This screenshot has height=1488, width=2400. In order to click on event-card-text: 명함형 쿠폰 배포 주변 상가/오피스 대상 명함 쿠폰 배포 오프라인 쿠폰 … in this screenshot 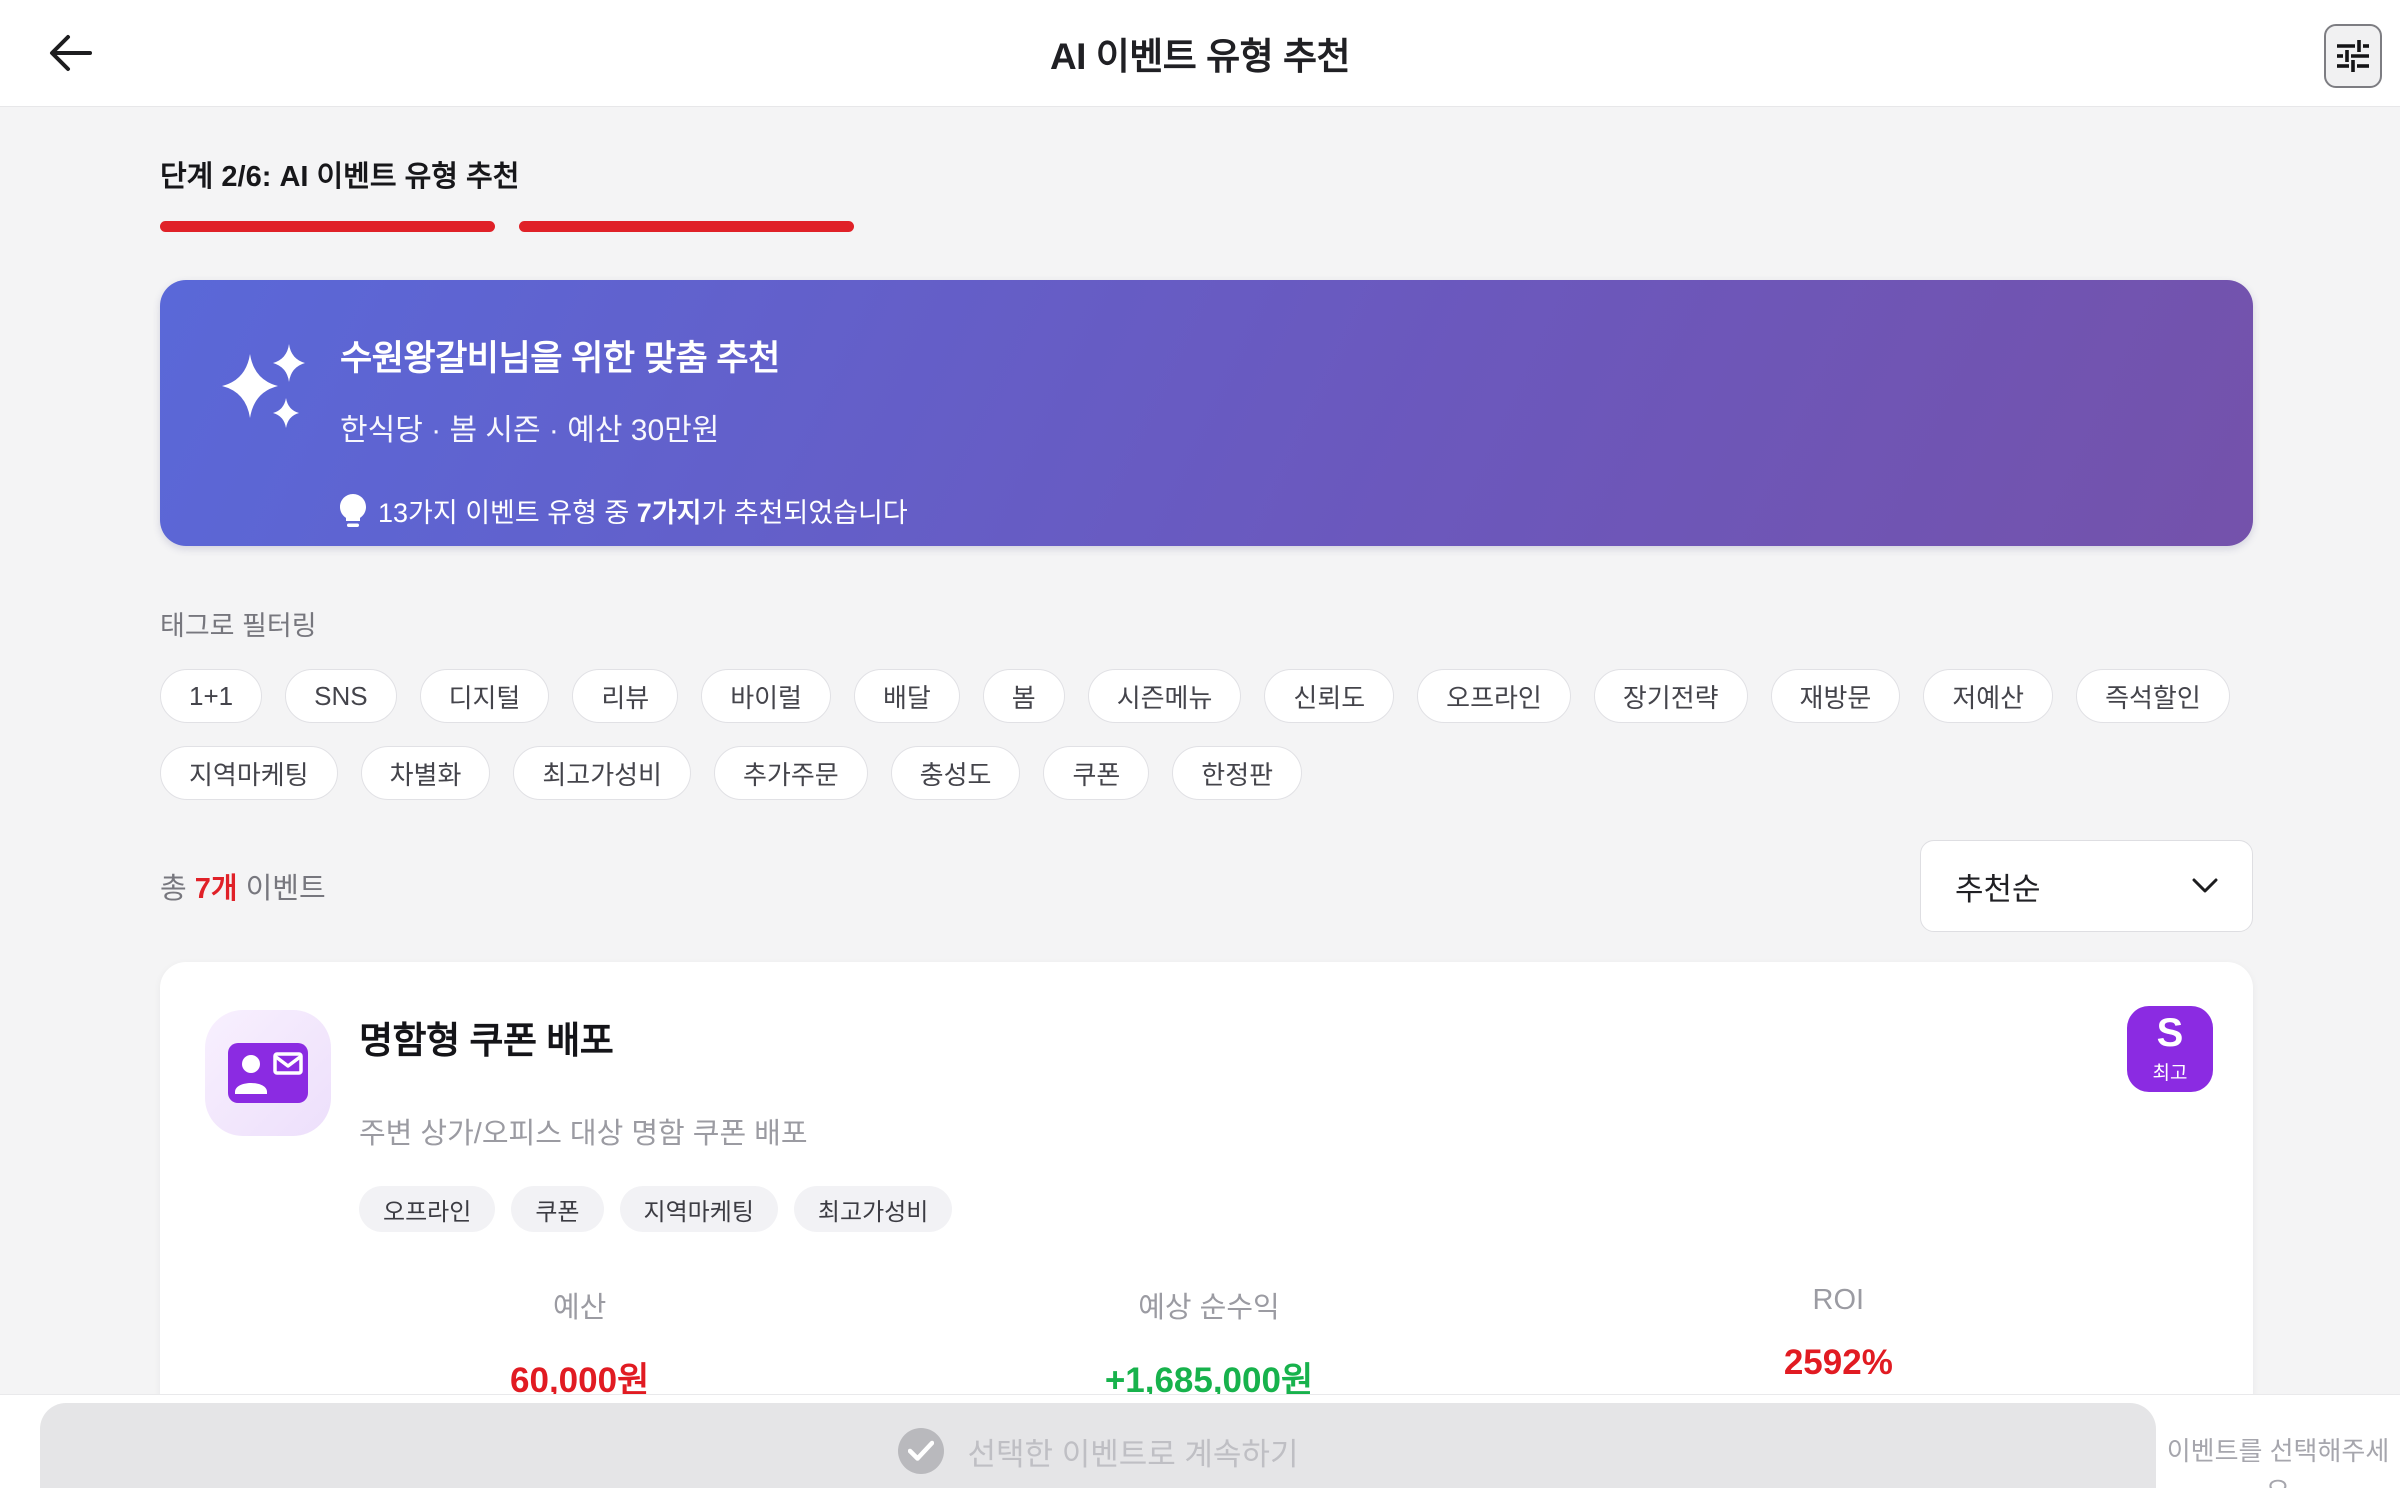, I will do `click(656, 1121)`.